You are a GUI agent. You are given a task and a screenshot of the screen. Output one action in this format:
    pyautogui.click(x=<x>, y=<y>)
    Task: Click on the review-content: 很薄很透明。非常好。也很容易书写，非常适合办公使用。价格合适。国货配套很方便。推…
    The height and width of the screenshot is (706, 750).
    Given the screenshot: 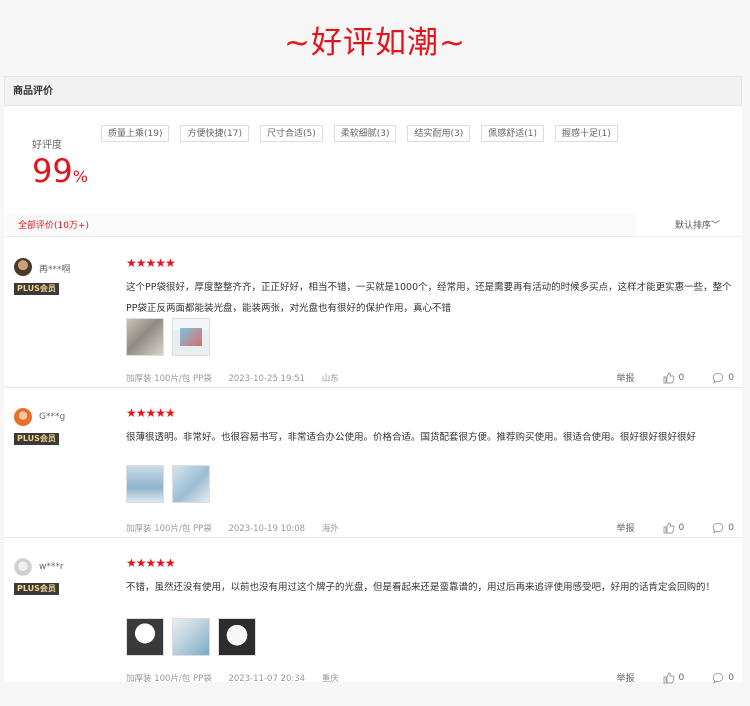 What is the action you would take?
    pyautogui.click(x=411, y=437)
    